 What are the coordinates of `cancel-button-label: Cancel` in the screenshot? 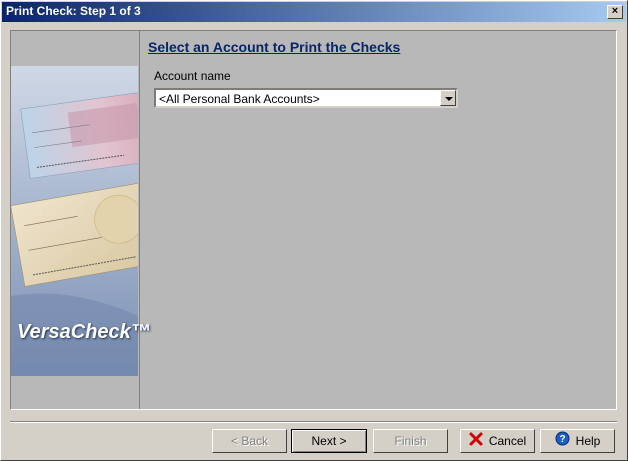 It's located at (507, 441).